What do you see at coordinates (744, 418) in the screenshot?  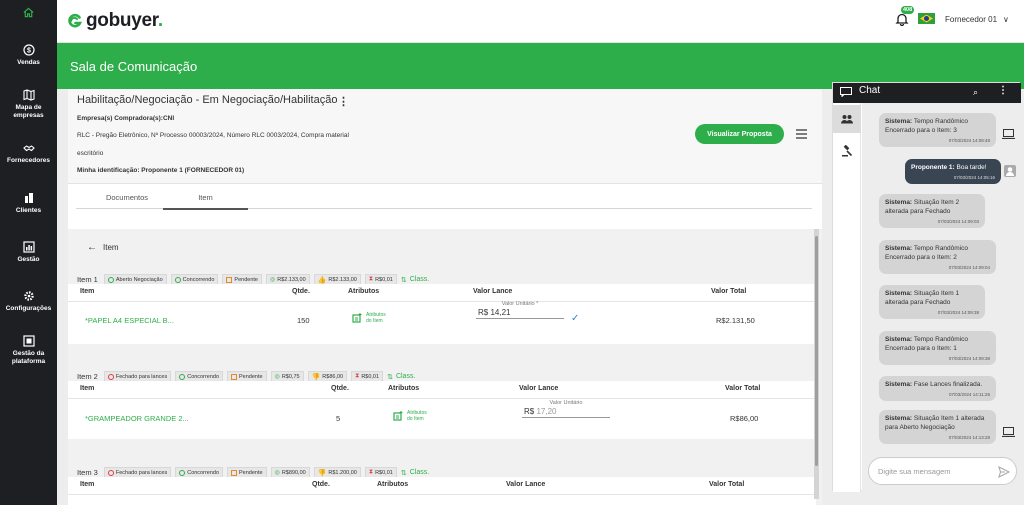 I see `item-total: R$86,00` at bounding box center [744, 418].